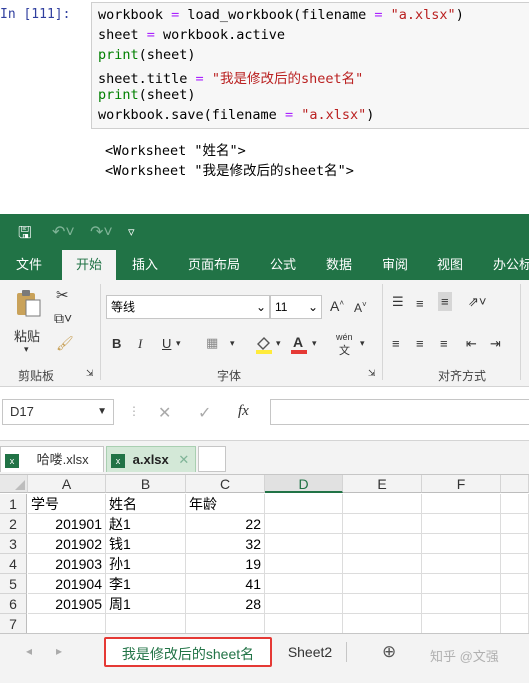  What do you see at coordinates (101, 232) in the screenshot?
I see `redo-icon: ↷˅` at bounding box center [101, 232].